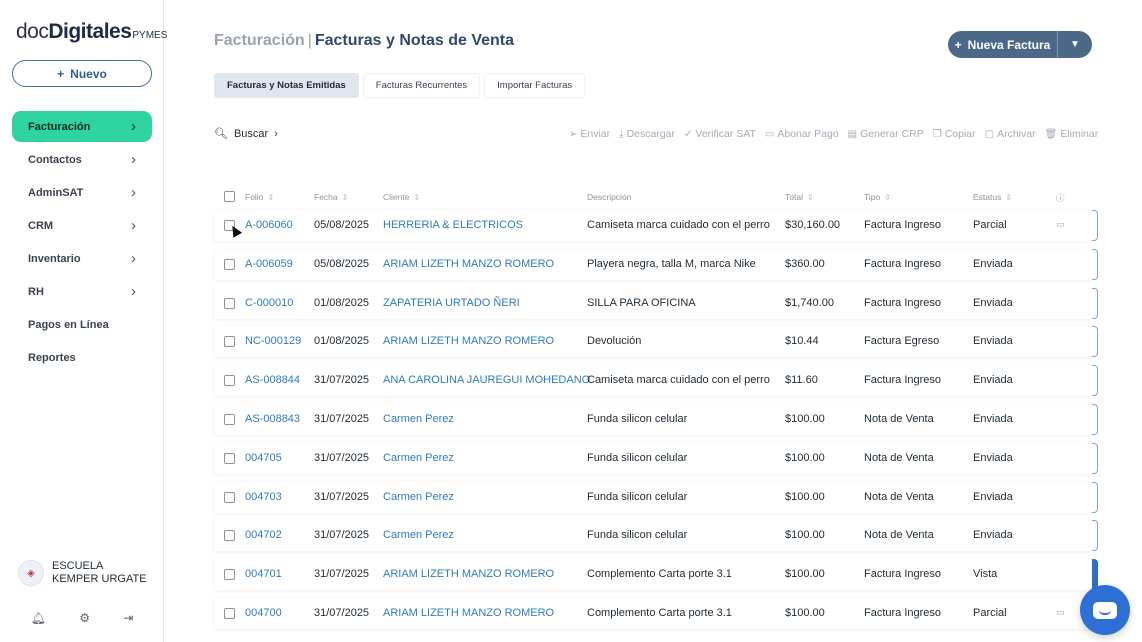 The width and height of the screenshot is (1142, 642). I want to click on sidebar-item-label: Reportes, so click(52, 357).